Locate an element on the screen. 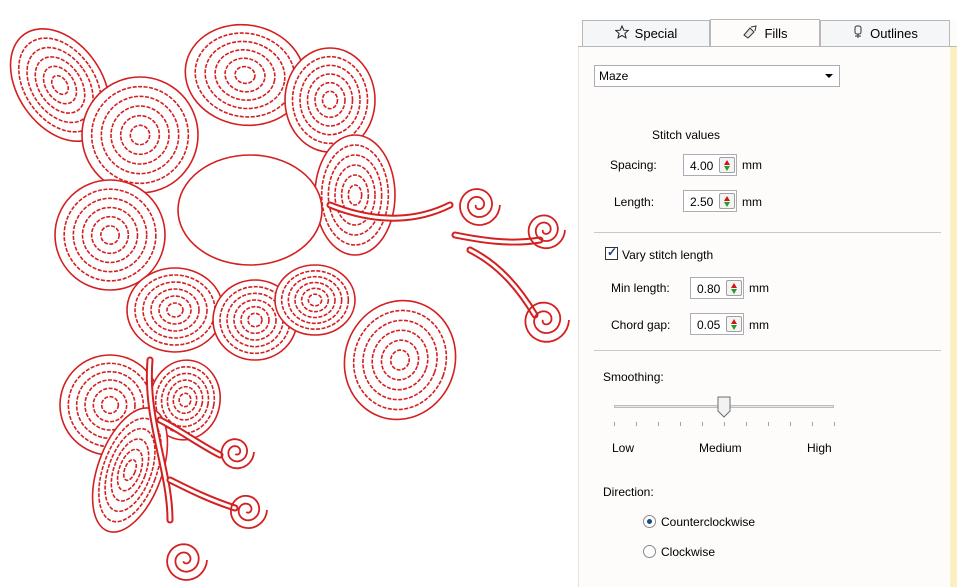 The width and height of the screenshot is (957, 587). outline-pen-icon is located at coordinates (858, 33).